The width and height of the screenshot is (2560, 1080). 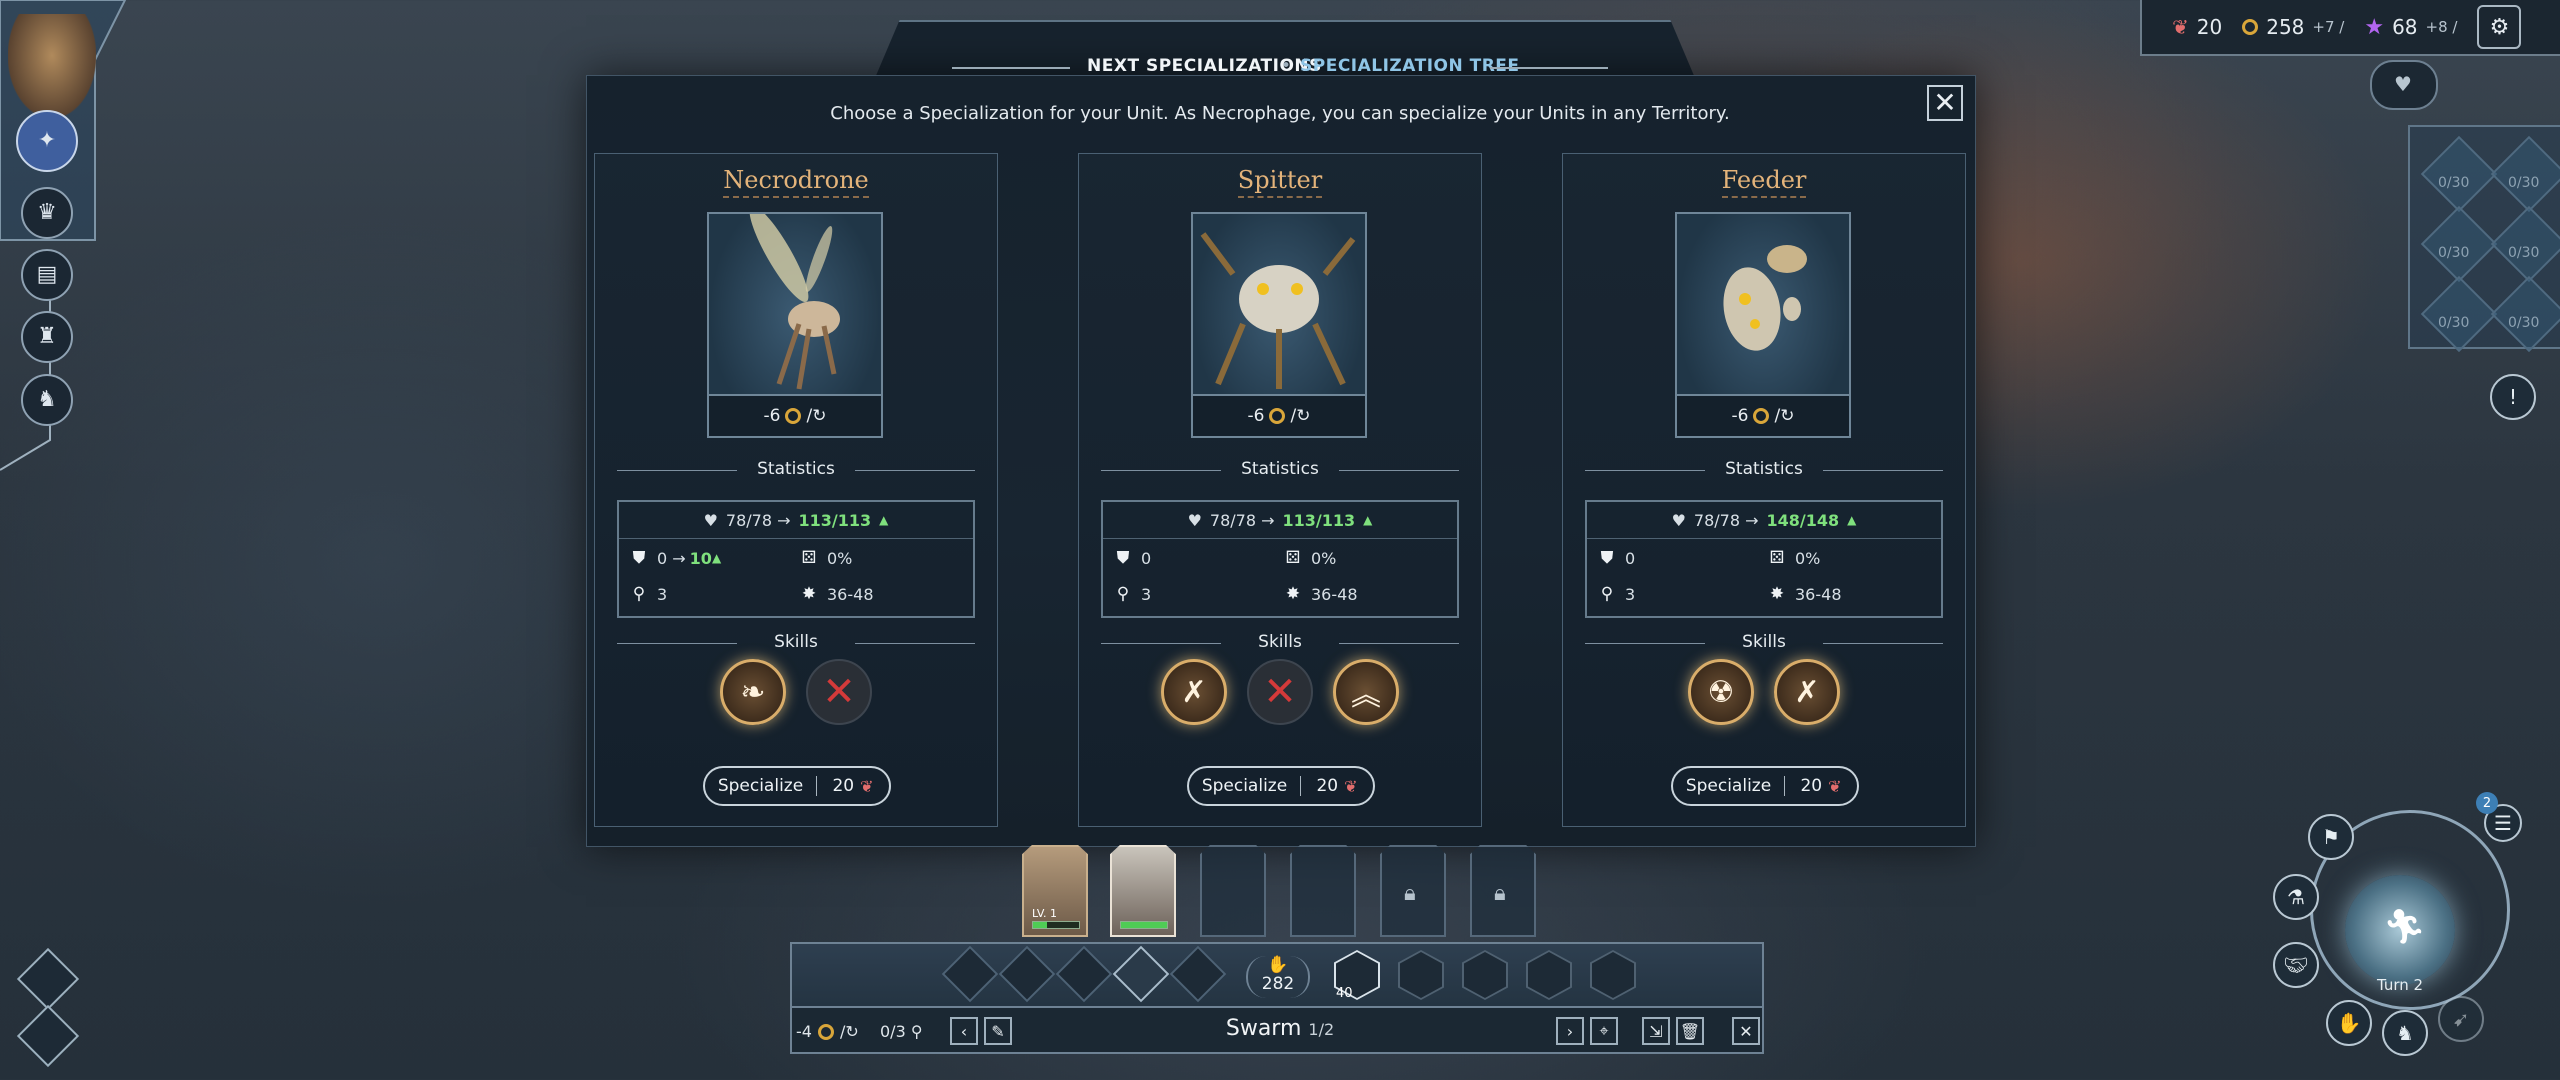 I want to click on notification-button: !, so click(x=2513, y=397).